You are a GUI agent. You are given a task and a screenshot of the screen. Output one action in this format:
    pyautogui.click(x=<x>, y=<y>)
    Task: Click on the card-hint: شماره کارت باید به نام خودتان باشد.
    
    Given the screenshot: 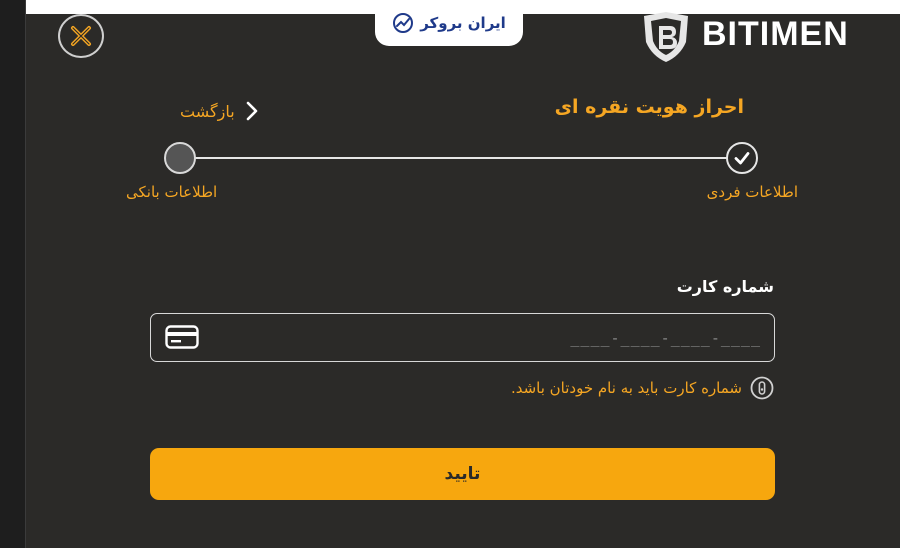 What is the action you would take?
    pyautogui.click(x=642, y=388)
    